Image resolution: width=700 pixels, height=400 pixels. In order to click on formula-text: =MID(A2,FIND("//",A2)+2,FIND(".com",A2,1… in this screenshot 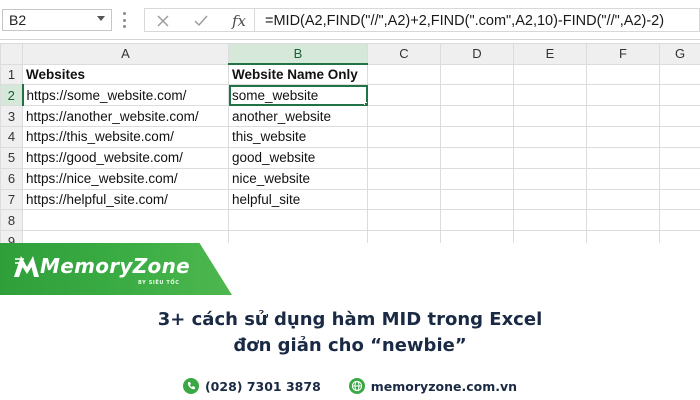, I will do `click(465, 21)`.